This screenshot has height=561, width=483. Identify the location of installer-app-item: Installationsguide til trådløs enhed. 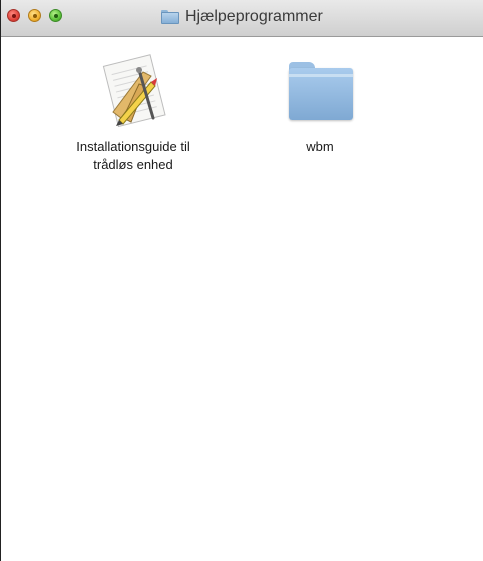
(133, 113).